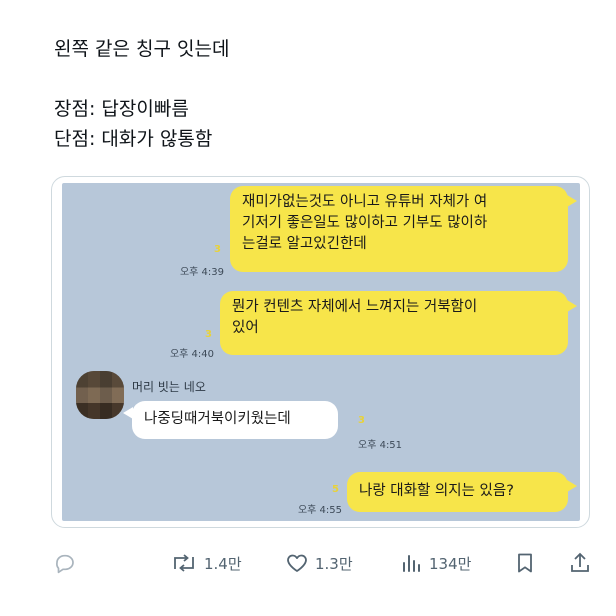  I want to click on retweet-count: 1.4만, so click(223, 563).